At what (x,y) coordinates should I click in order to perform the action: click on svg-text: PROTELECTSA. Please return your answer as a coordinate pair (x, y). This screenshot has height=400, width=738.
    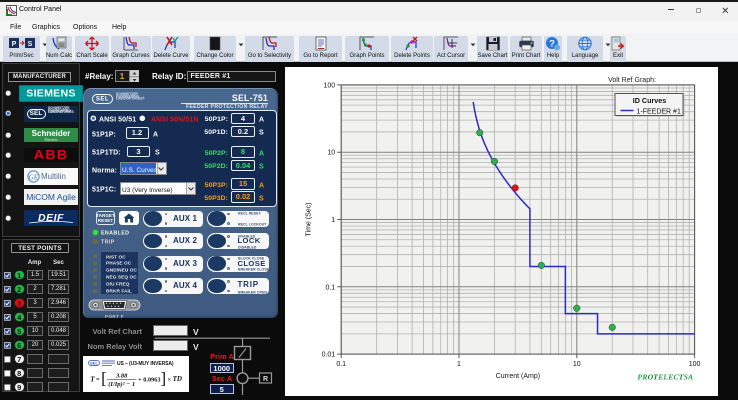
    Looking at the image, I should click on (666, 376).